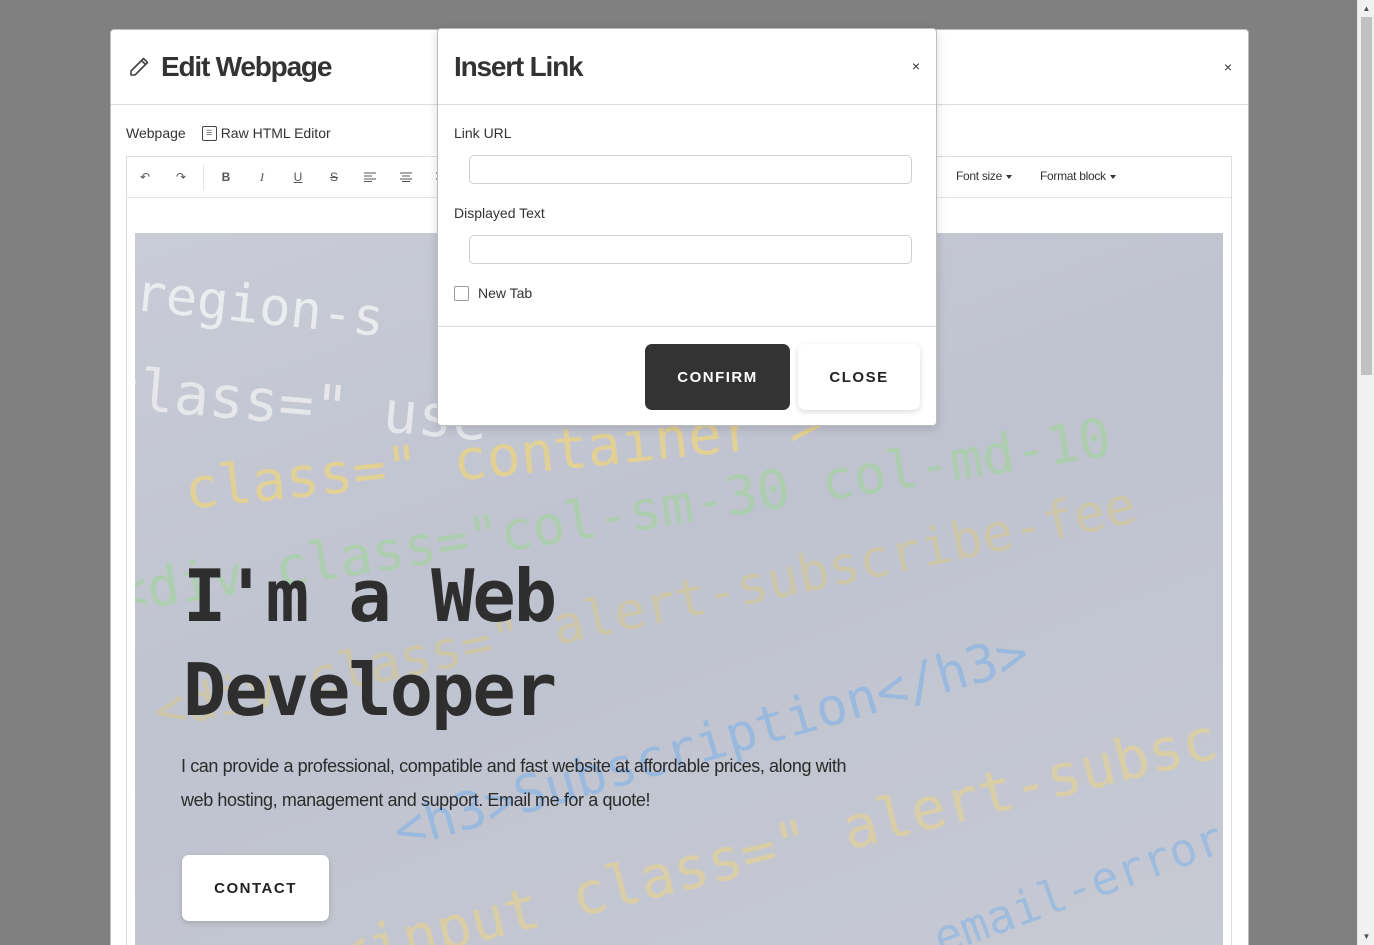 The height and width of the screenshot is (945, 1374). What do you see at coordinates (1366, 936) in the screenshot?
I see `scroll-down-icon: ▼` at bounding box center [1366, 936].